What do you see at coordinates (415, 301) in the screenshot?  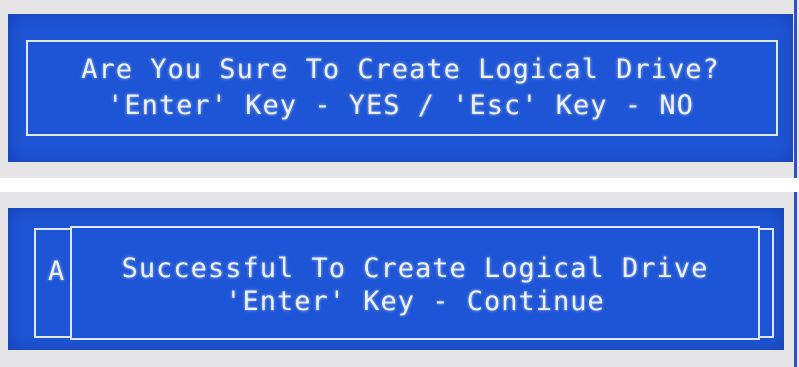 I see `continue-key-option: 'Enter' Key - Continue` at bounding box center [415, 301].